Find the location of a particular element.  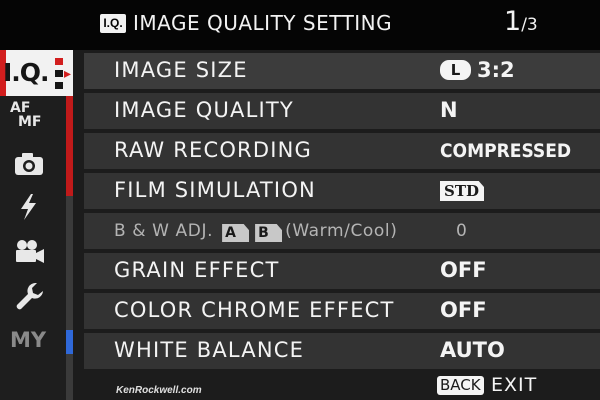

image-quality-badge-icon: I.Q. is located at coordinates (113, 23).